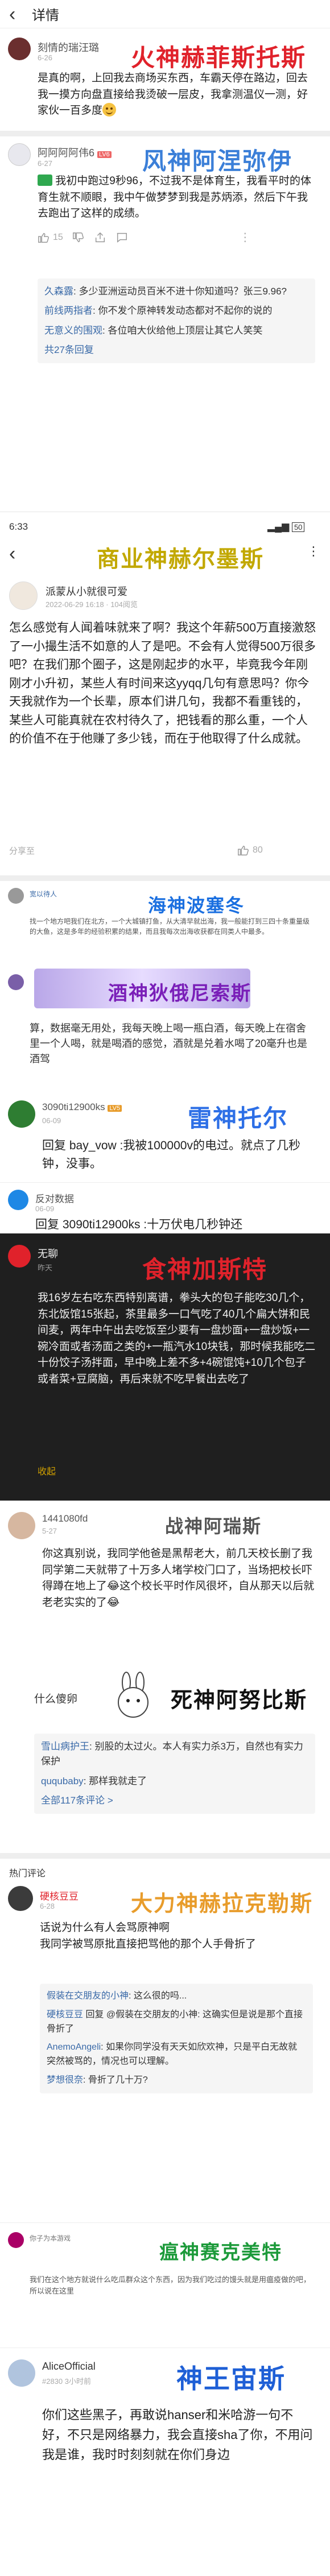 This screenshot has width=330, height=2576. What do you see at coordinates (51, 1120) in the screenshot?
I see `comment-date: 06-09` at bounding box center [51, 1120].